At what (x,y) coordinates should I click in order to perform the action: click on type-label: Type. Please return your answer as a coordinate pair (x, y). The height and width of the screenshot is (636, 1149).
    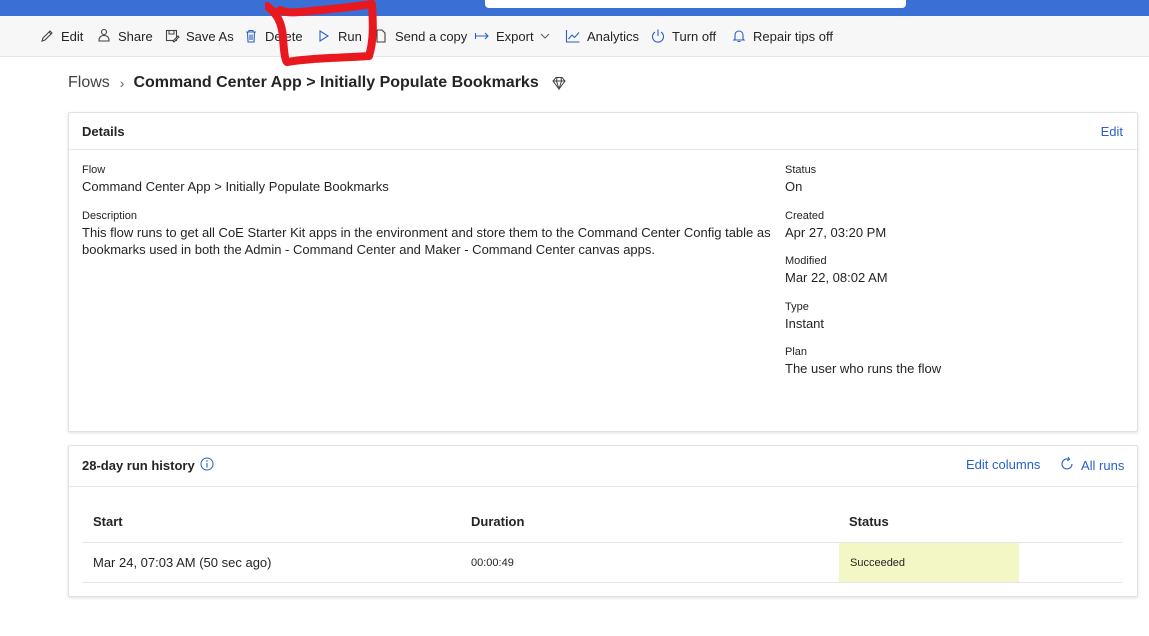
    Looking at the image, I should click on (797, 307).